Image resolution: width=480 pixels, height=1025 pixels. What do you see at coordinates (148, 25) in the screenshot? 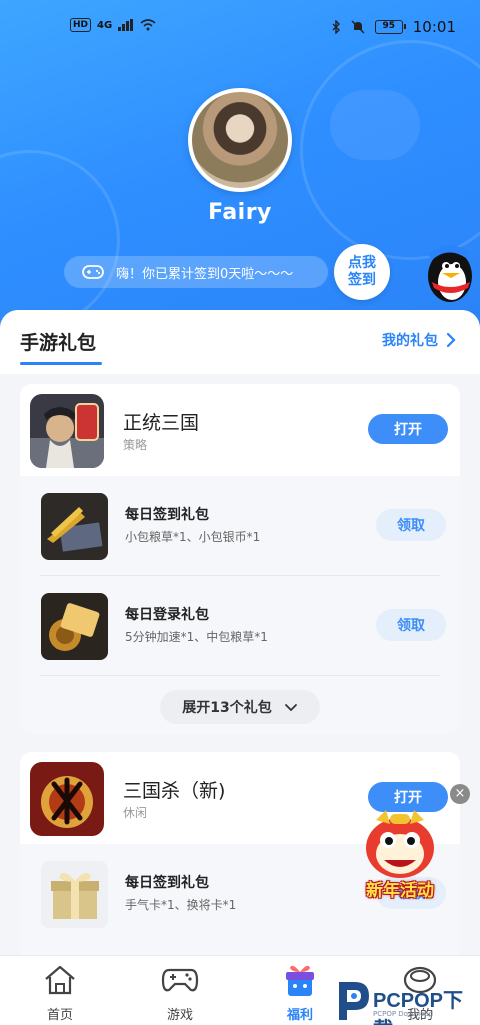
I see `wifi-icon` at bounding box center [148, 25].